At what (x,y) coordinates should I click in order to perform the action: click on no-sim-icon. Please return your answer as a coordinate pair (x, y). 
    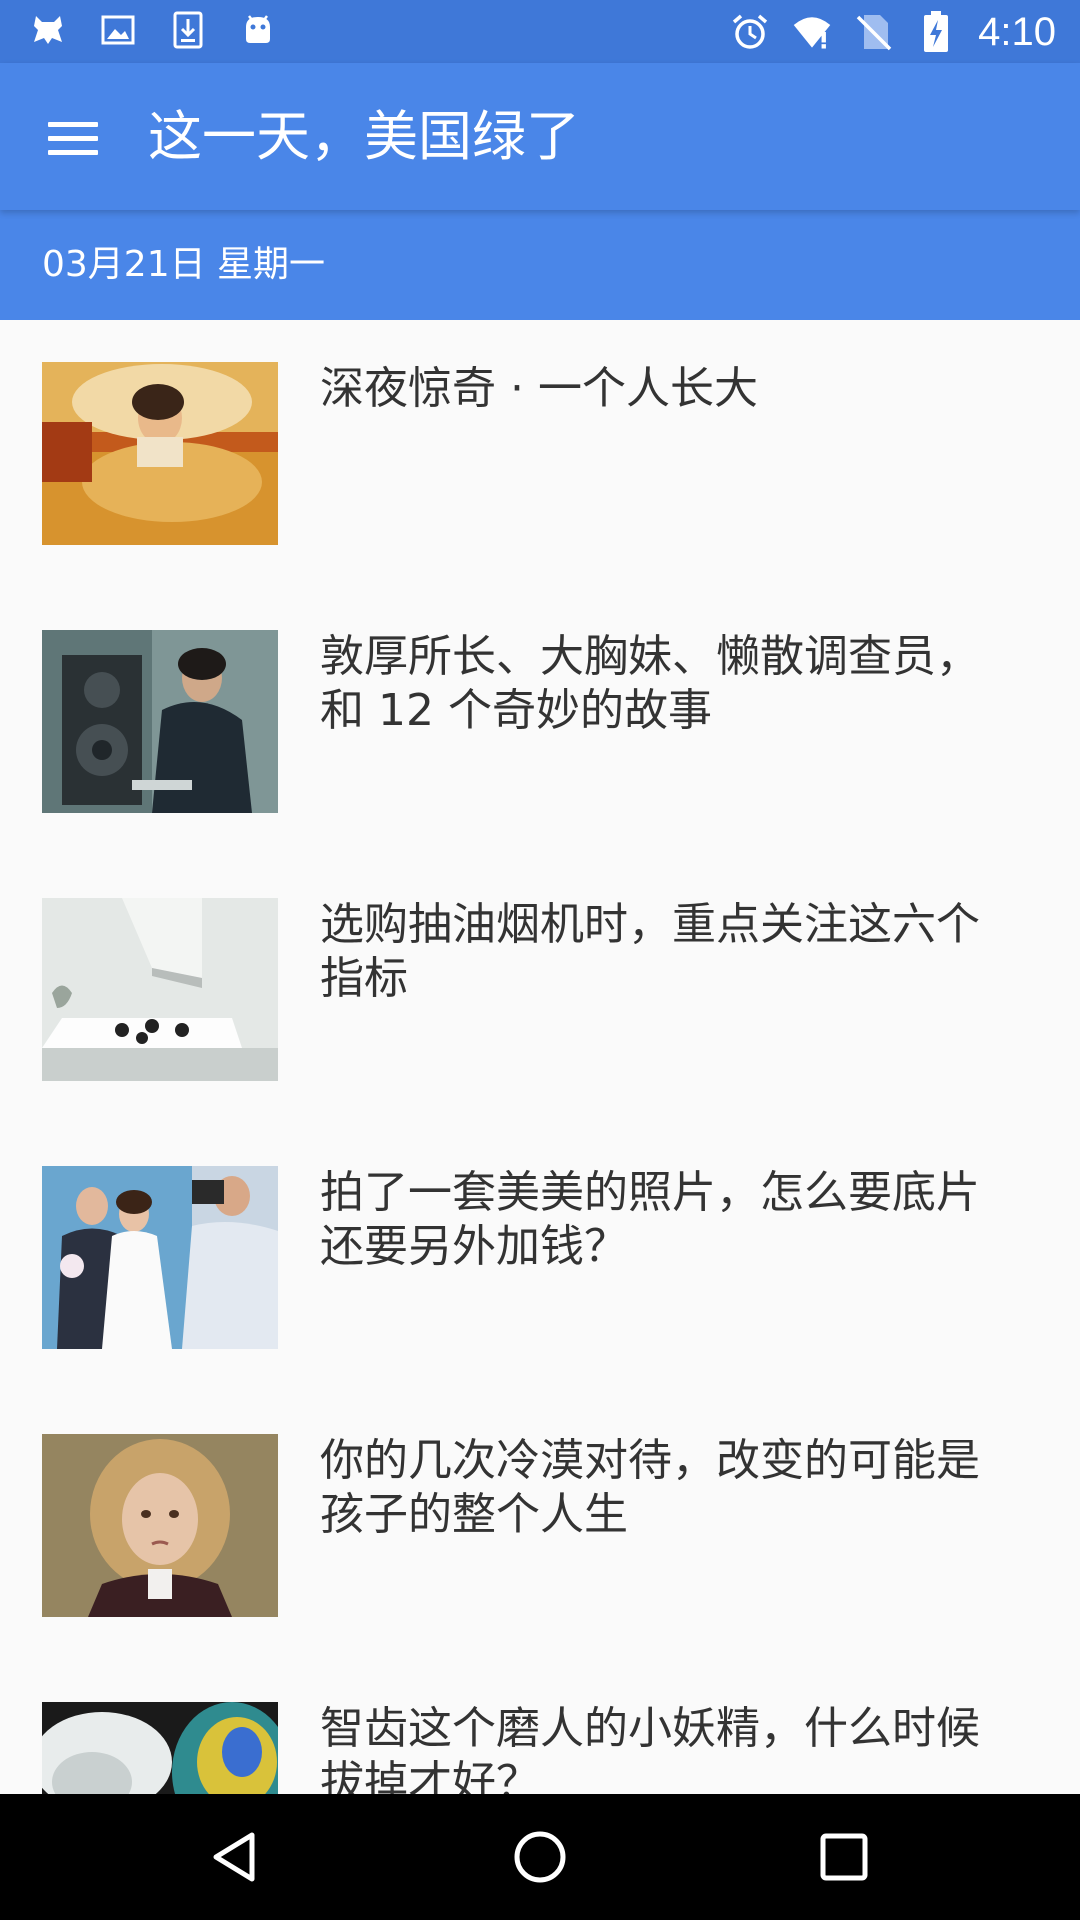
    Looking at the image, I should click on (874, 32).